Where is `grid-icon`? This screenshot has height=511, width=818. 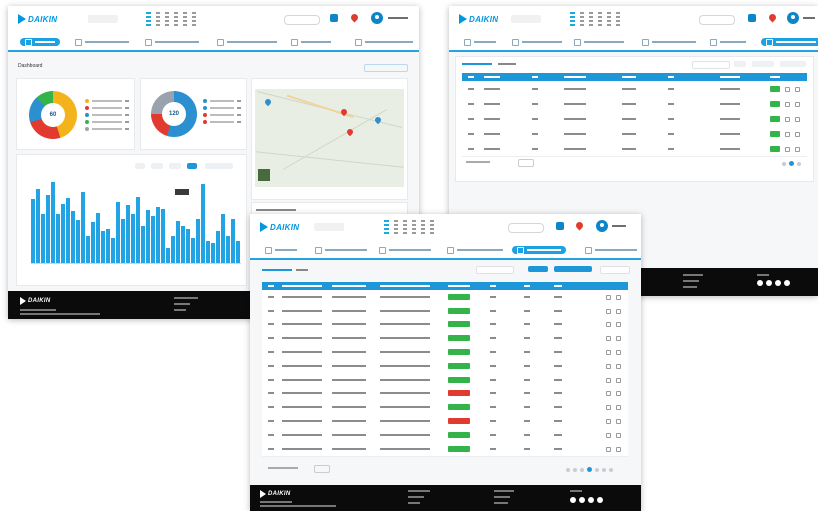
grid-icon is located at coordinates (334, 18).